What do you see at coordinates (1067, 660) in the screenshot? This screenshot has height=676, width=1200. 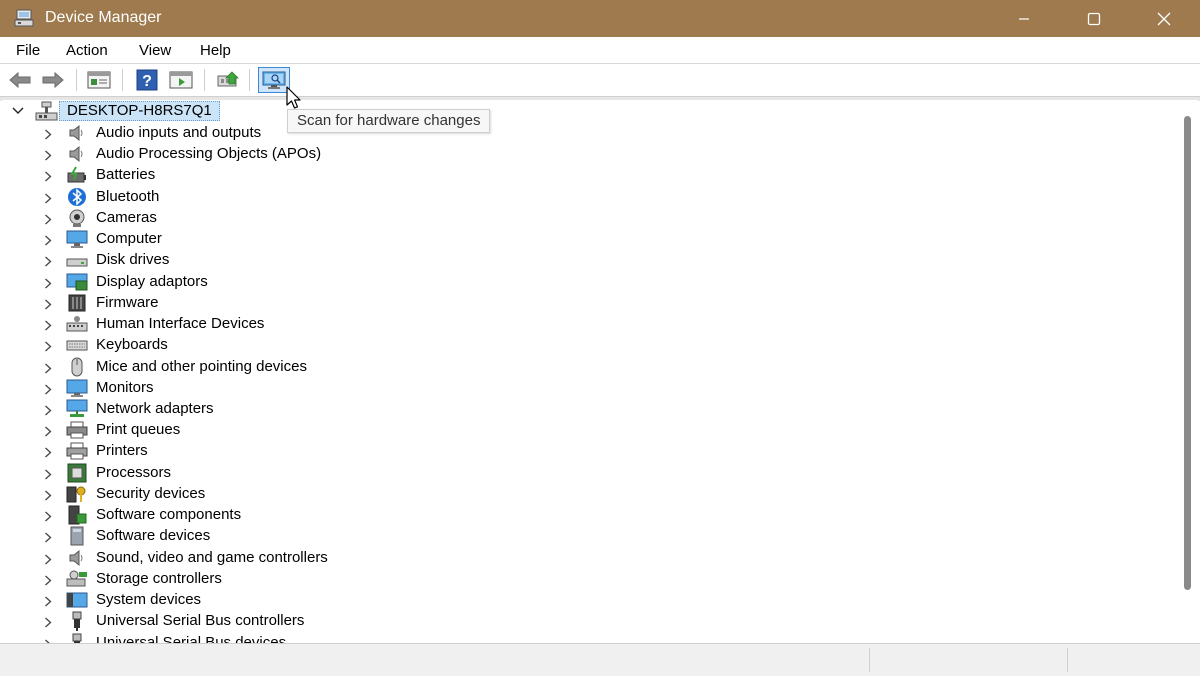 I see `status-divider` at bounding box center [1067, 660].